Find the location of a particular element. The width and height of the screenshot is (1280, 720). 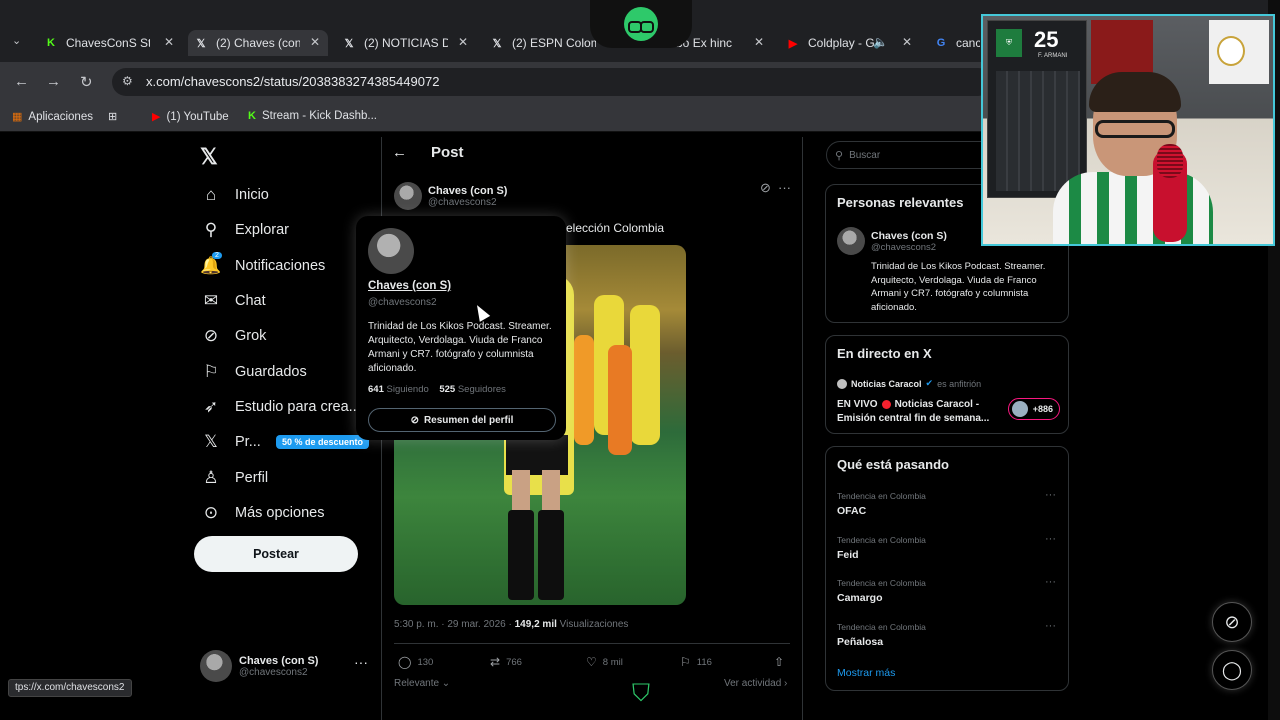

repost-button: ⇄ 766 is located at coordinates (506, 662).